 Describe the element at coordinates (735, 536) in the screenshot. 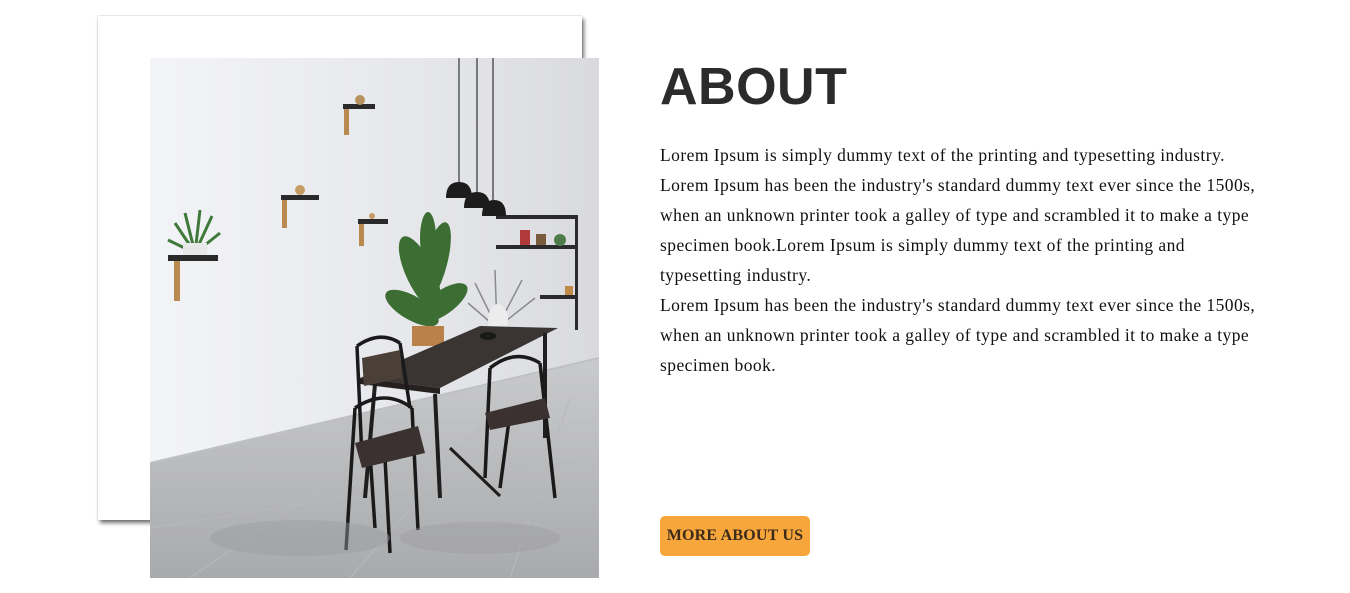

I see `more-about-us-button: MORE ABOUT US` at that location.